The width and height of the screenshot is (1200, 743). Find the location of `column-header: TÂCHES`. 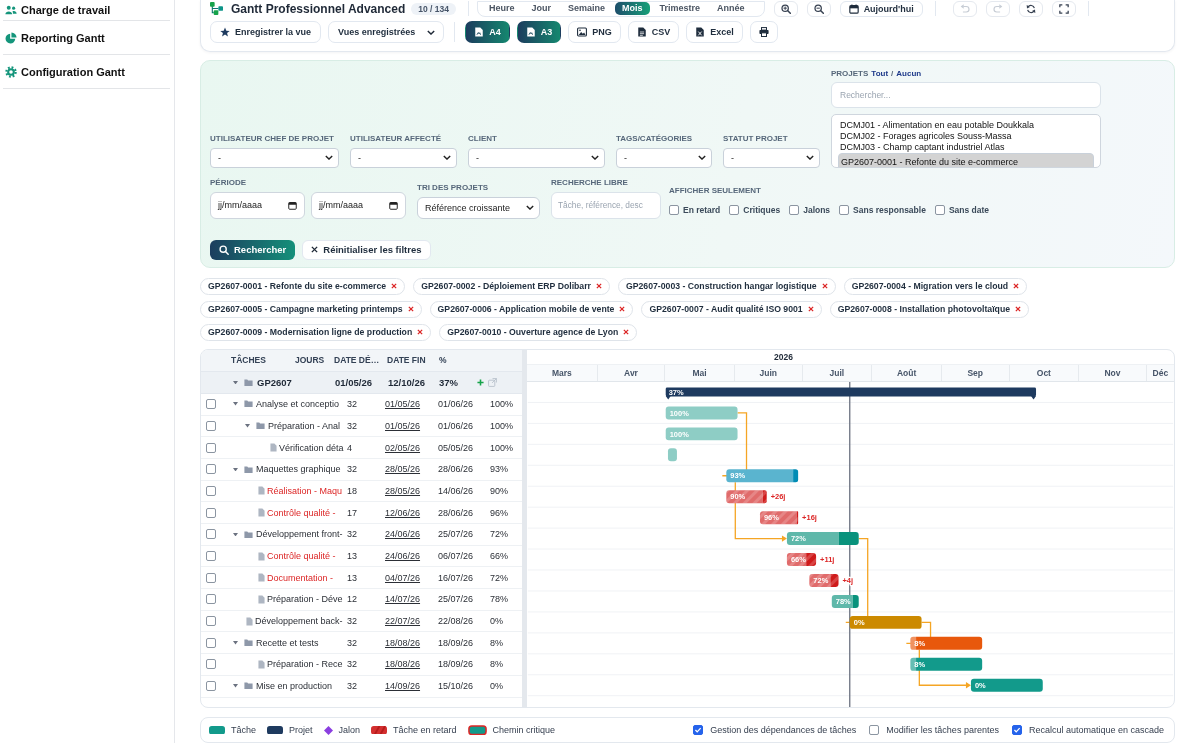

column-header: TÂCHES is located at coordinates (248, 360).